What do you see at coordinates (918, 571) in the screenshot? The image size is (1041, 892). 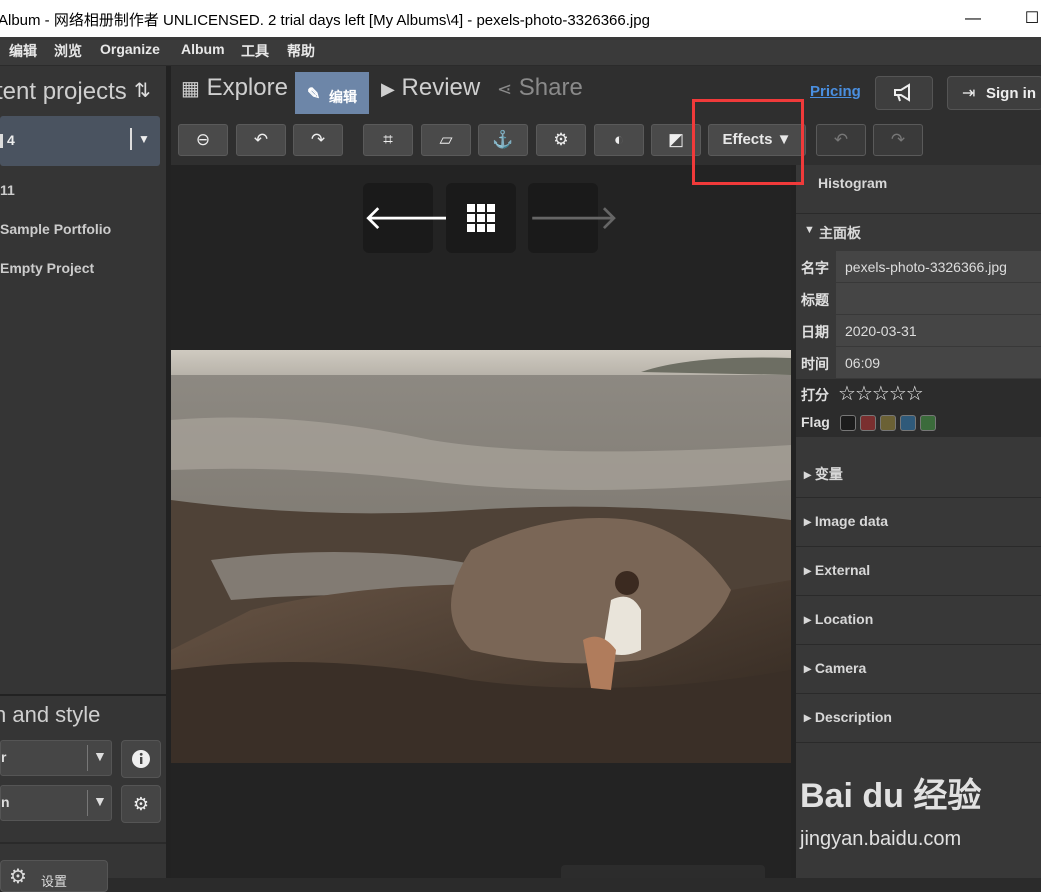 I see `external-section: ▸ External` at bounding box center [918, 571].